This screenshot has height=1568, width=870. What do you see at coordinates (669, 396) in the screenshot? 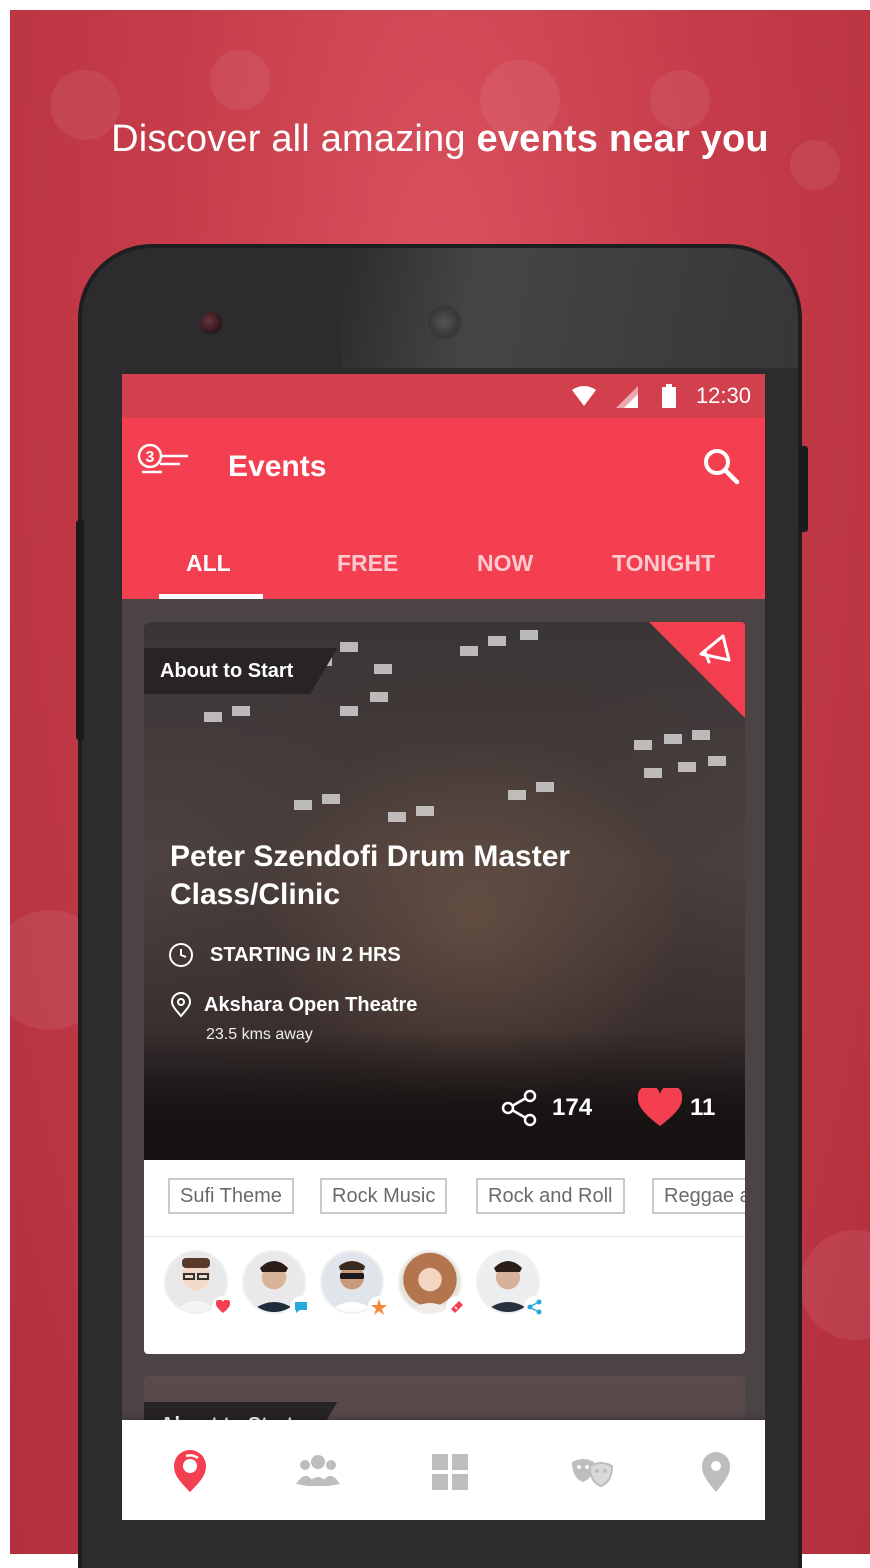
I see `battery-icon` at bounding box center [669, 396].